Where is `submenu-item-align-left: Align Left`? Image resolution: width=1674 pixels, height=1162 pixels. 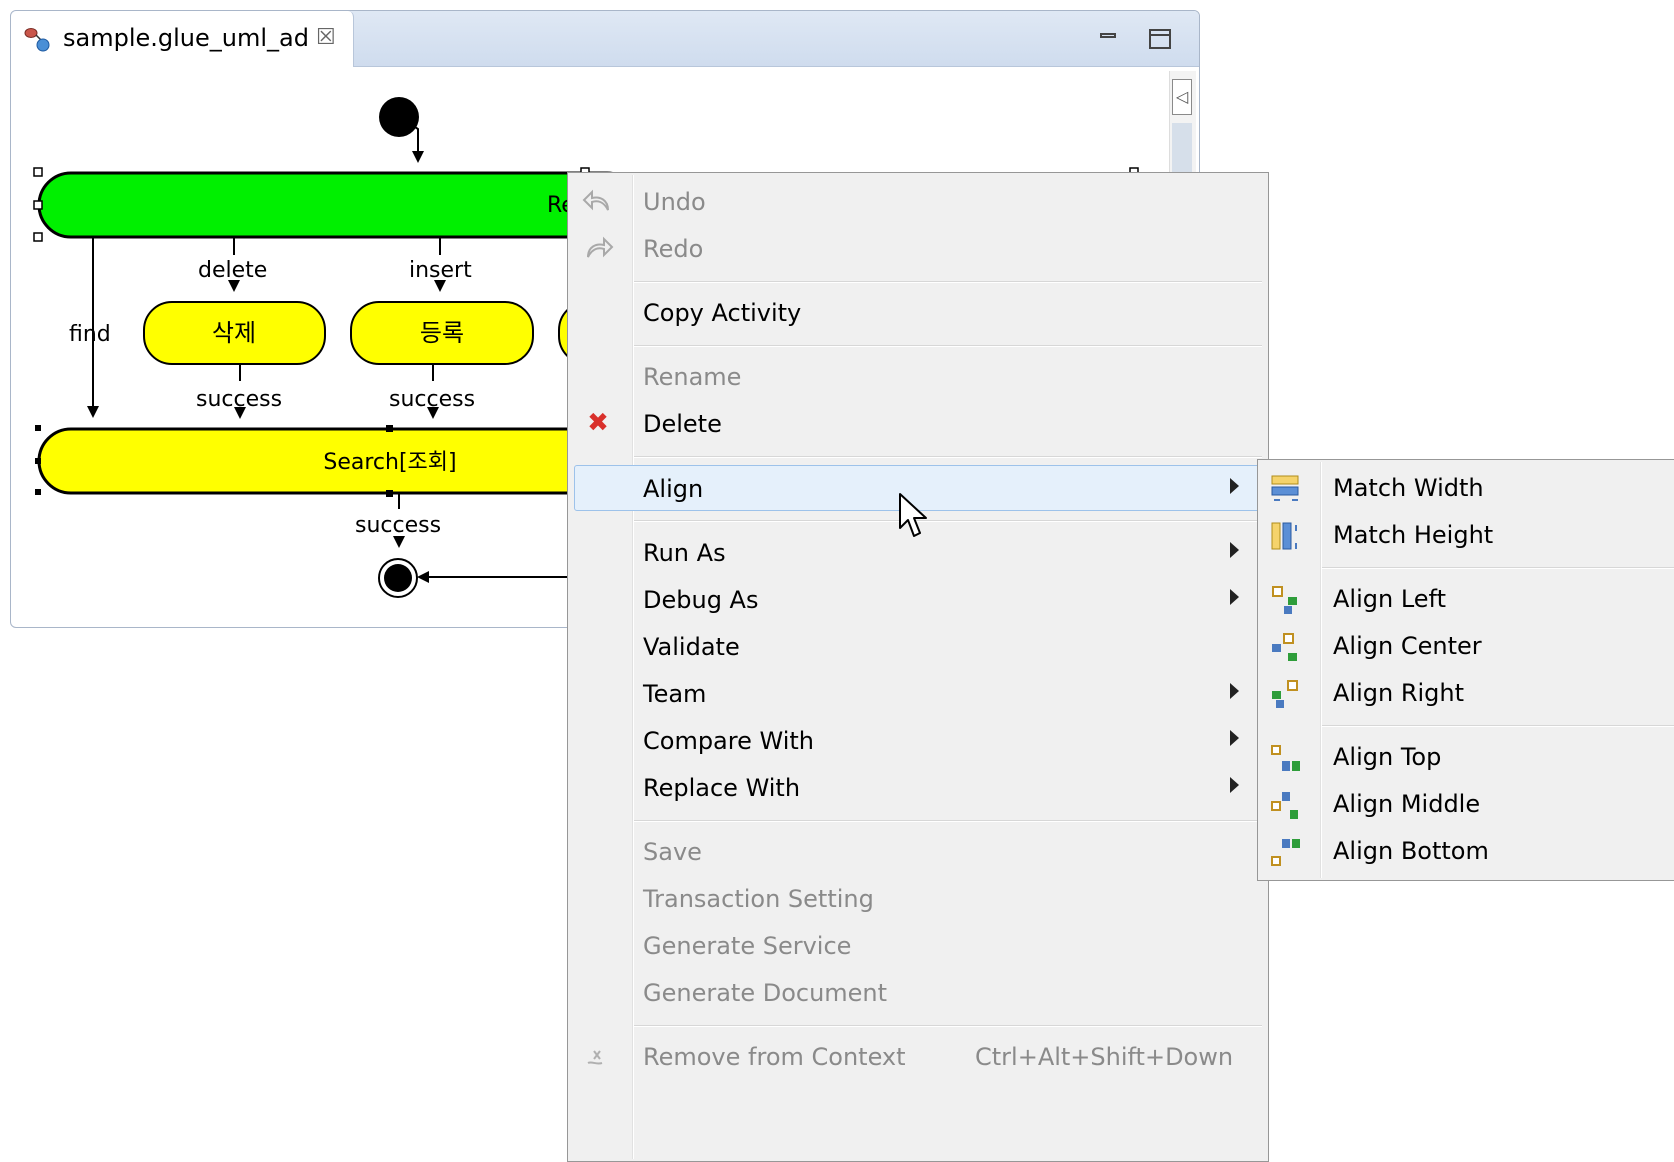 submenu-item-align-left: Align Left is located at coordinates (1466, 598).